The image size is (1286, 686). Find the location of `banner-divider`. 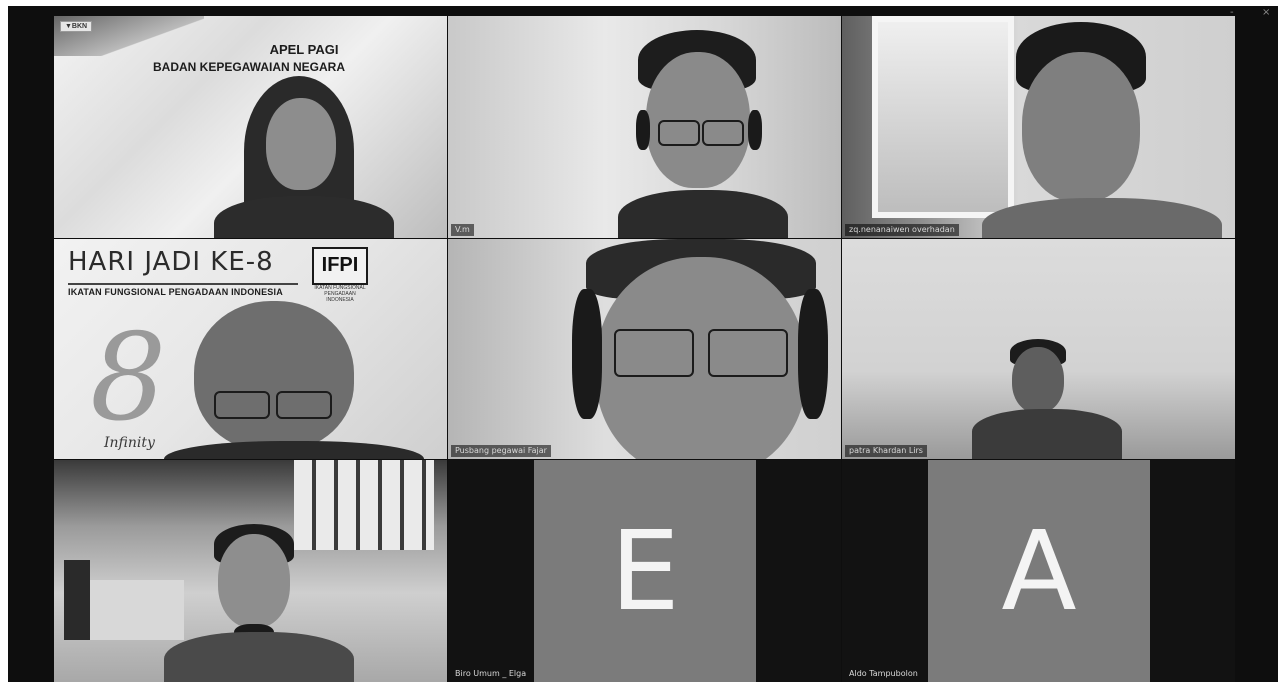

banner-divider is located at coordinates (183, 284).